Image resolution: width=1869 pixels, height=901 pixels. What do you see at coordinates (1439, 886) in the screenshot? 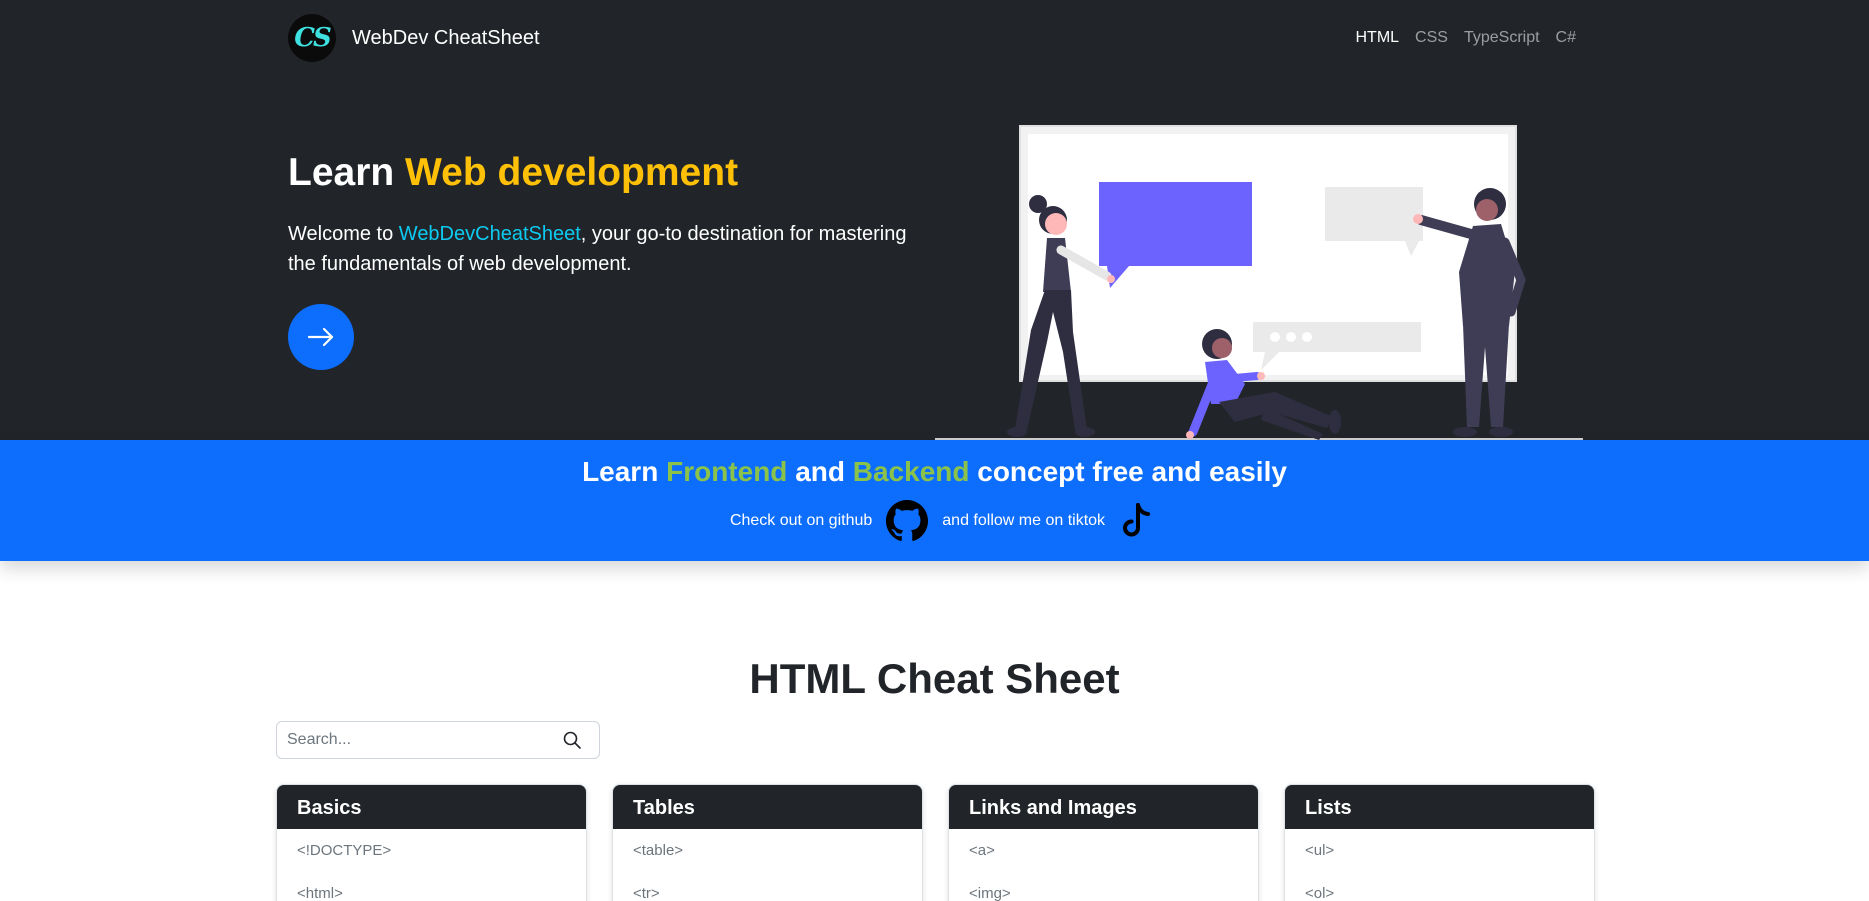
I see `list-item: <ol>` at bounding box center [1439, 886].